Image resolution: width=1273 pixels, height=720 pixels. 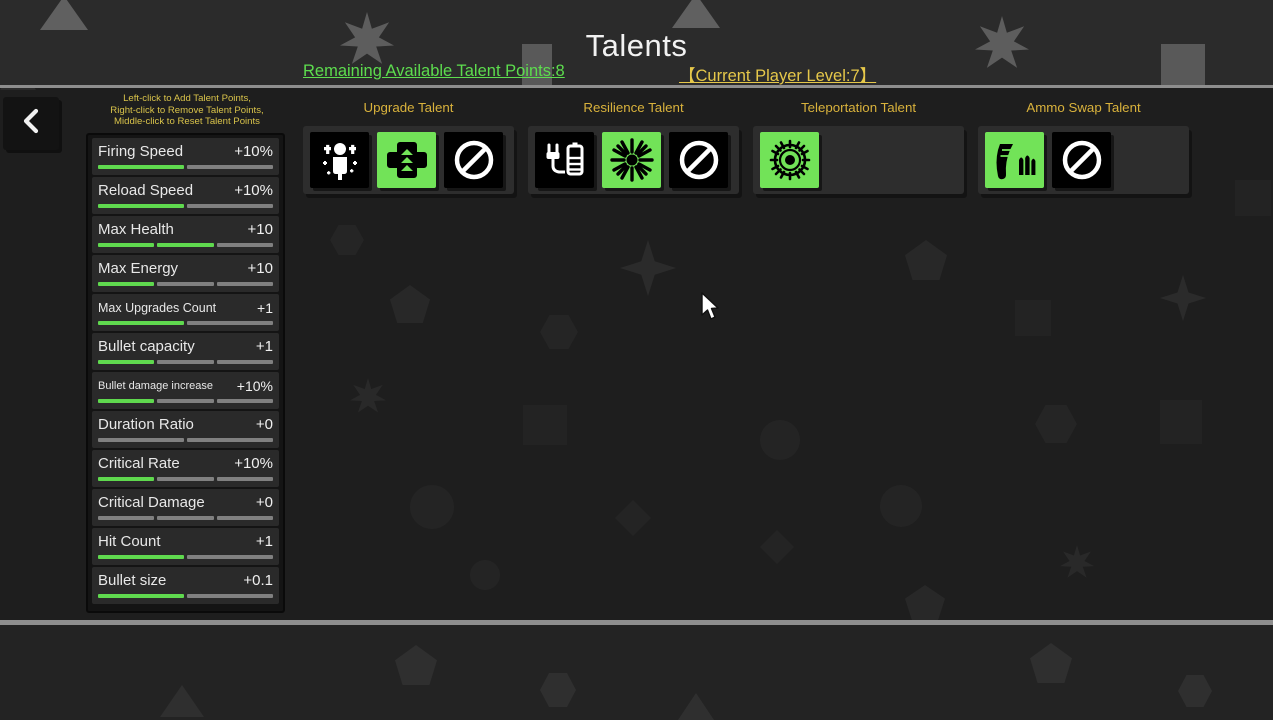 I want to click on talent-stat-value: +1, so click(x=264, y=346).